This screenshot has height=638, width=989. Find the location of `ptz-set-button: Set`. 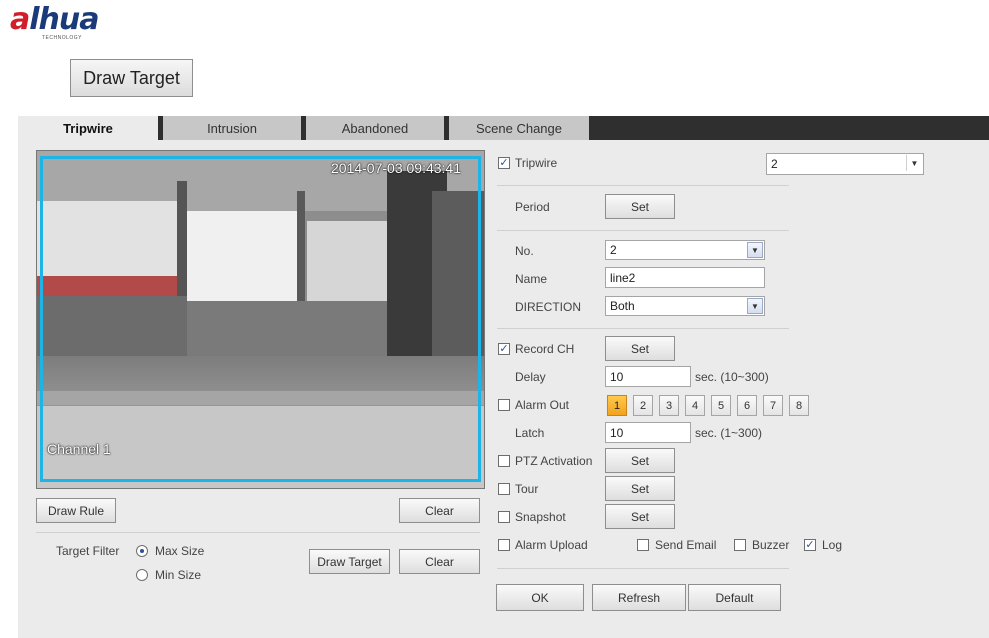

ptz-set-button: Set is located at coordinates (640, 460).